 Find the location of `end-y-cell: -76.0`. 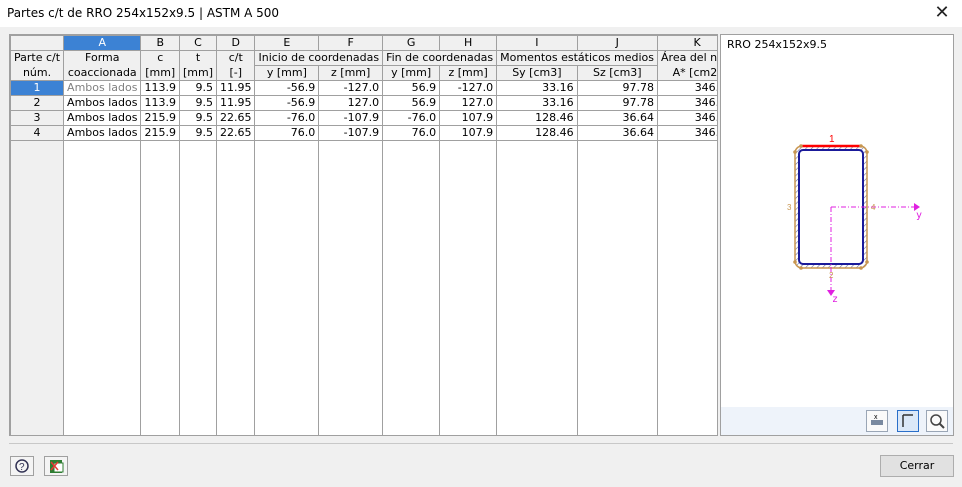

end-y-cell: -76.0 is located at coordinates (411, 118).